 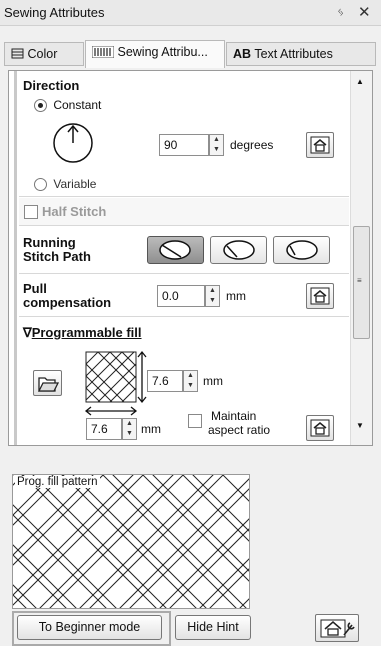 What do you see at coordinates (49, 242) in the screenshot?
I see `running-stitch-label-line1: Running` at bounding box center [49, 242].